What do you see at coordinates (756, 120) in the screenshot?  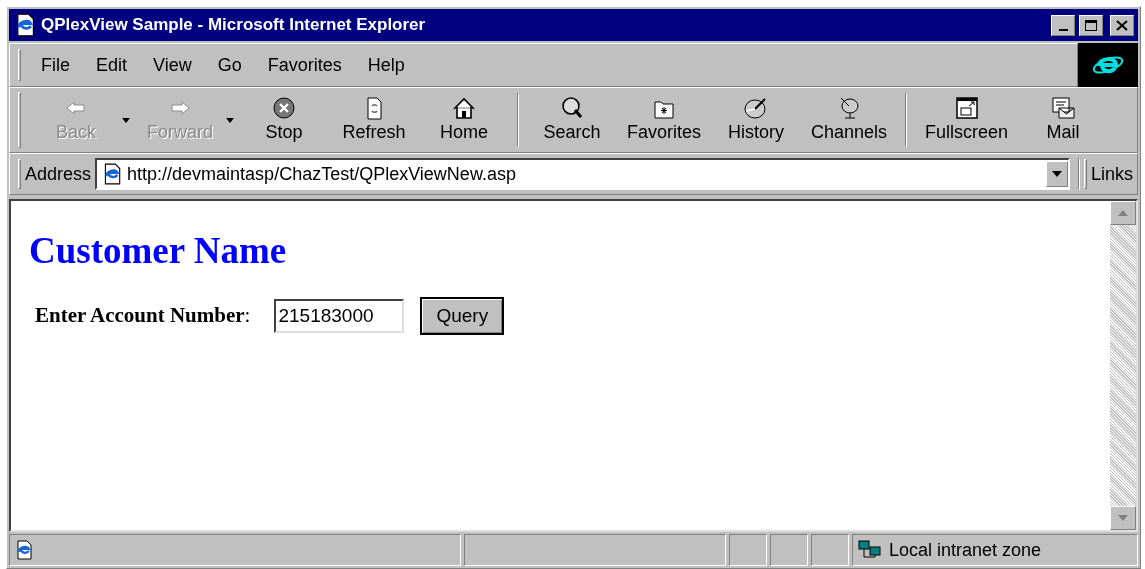 I see `toolbar-button: History` at bounding box center [756, 120].